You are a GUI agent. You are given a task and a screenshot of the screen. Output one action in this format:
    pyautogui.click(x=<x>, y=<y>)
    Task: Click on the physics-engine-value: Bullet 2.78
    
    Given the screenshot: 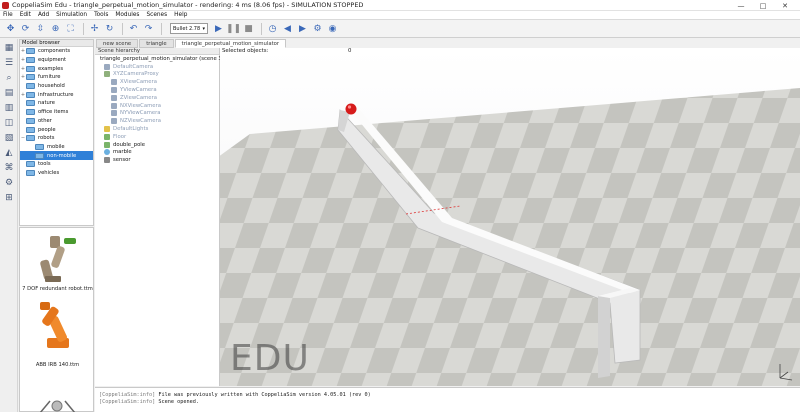 What is the action you would take?
    pyautogui.click(x=187, y=28)
    